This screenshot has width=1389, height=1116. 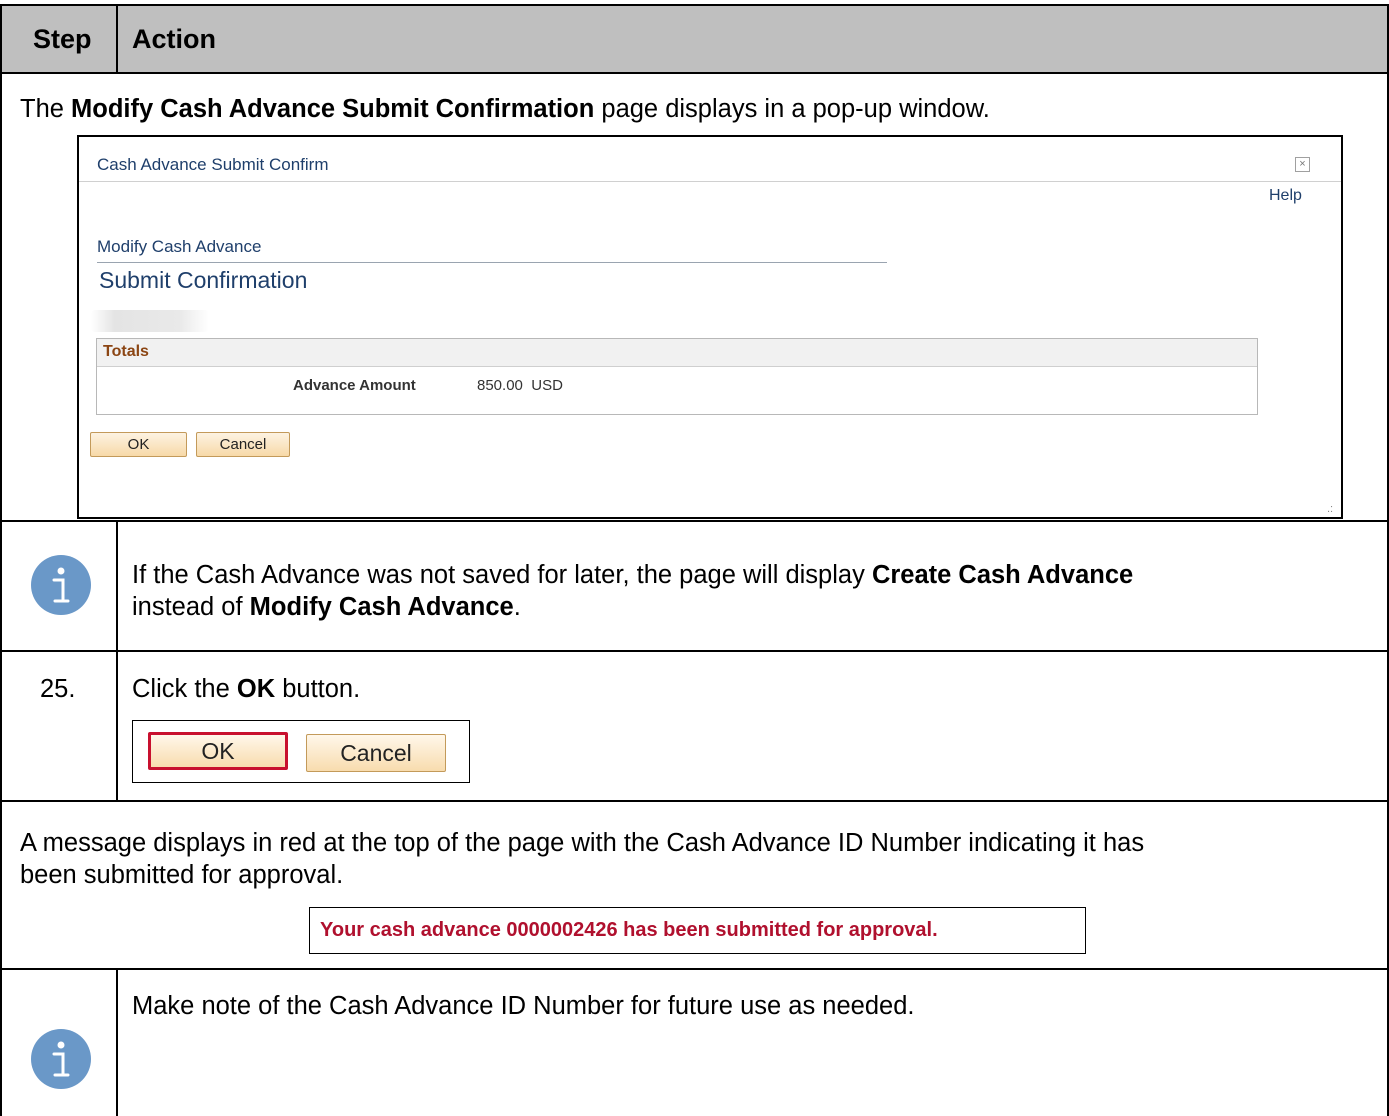 I want to click on step-text-end: button., so click(x=318, y=689).